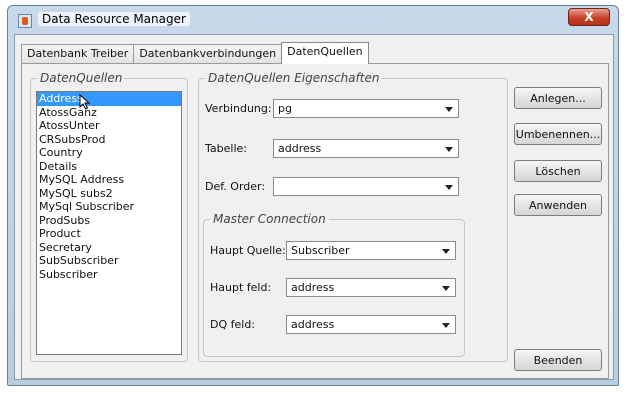 This screenshot has width=626, height=393. What do you see at coordinates (589, 17) in the screenshot?
I see `close-button: X` at bounding box center [589, 17].